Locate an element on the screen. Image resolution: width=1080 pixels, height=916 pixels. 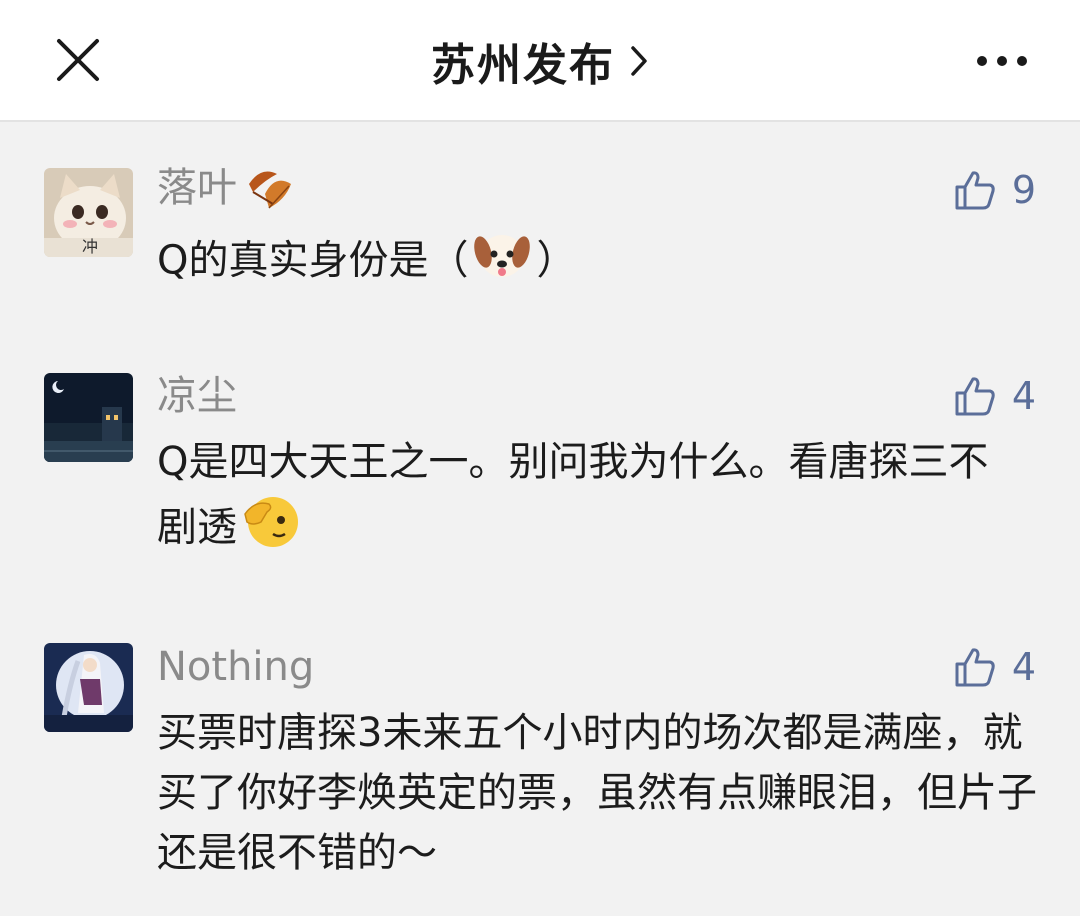
nickname-text: 落叶 is located at coordinates (197, 188).